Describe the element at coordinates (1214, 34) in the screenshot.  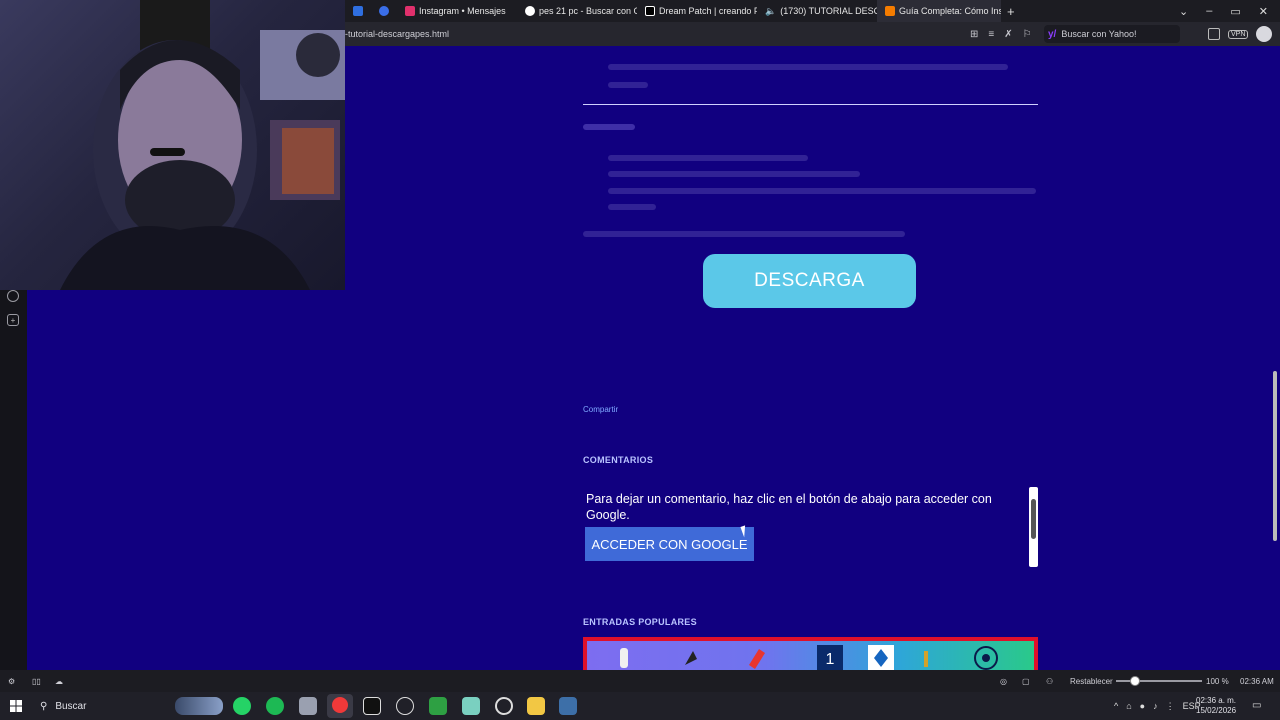
I see `extensions-icon` at that location.